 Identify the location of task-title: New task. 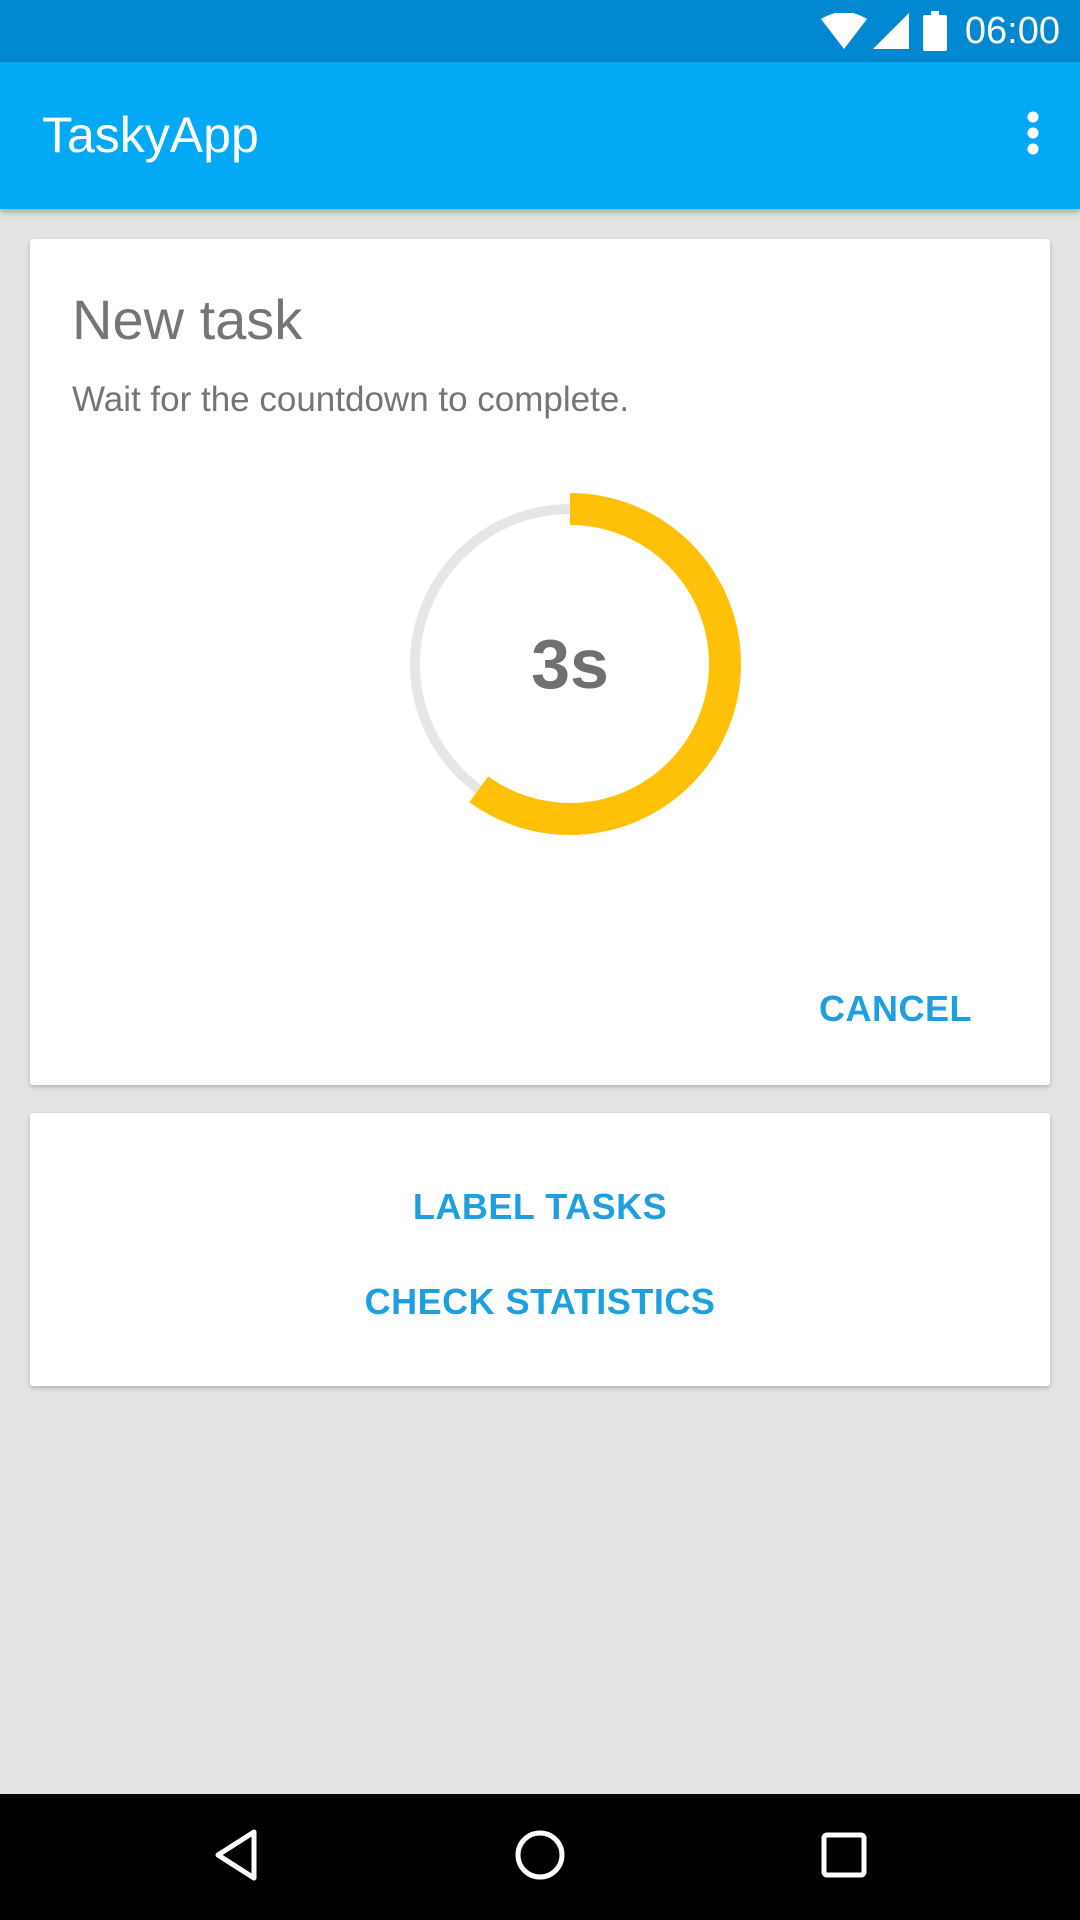
(187, 319).